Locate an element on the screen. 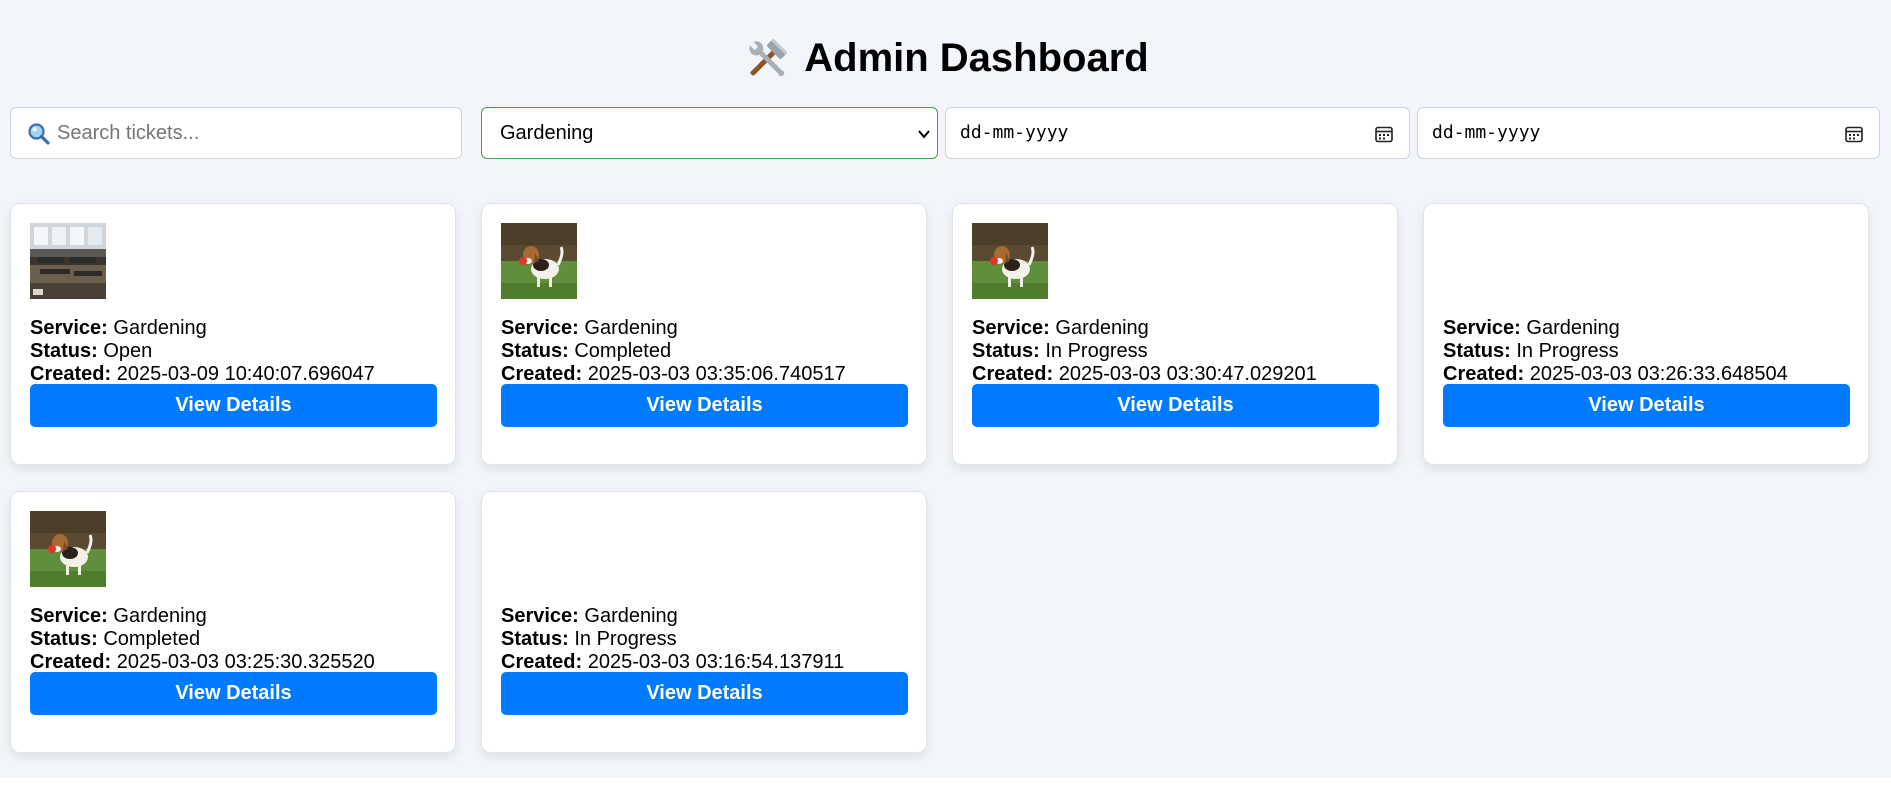 The image size is (1891, 809). service-select-value: Gardening is located at coordinates (547, 133).